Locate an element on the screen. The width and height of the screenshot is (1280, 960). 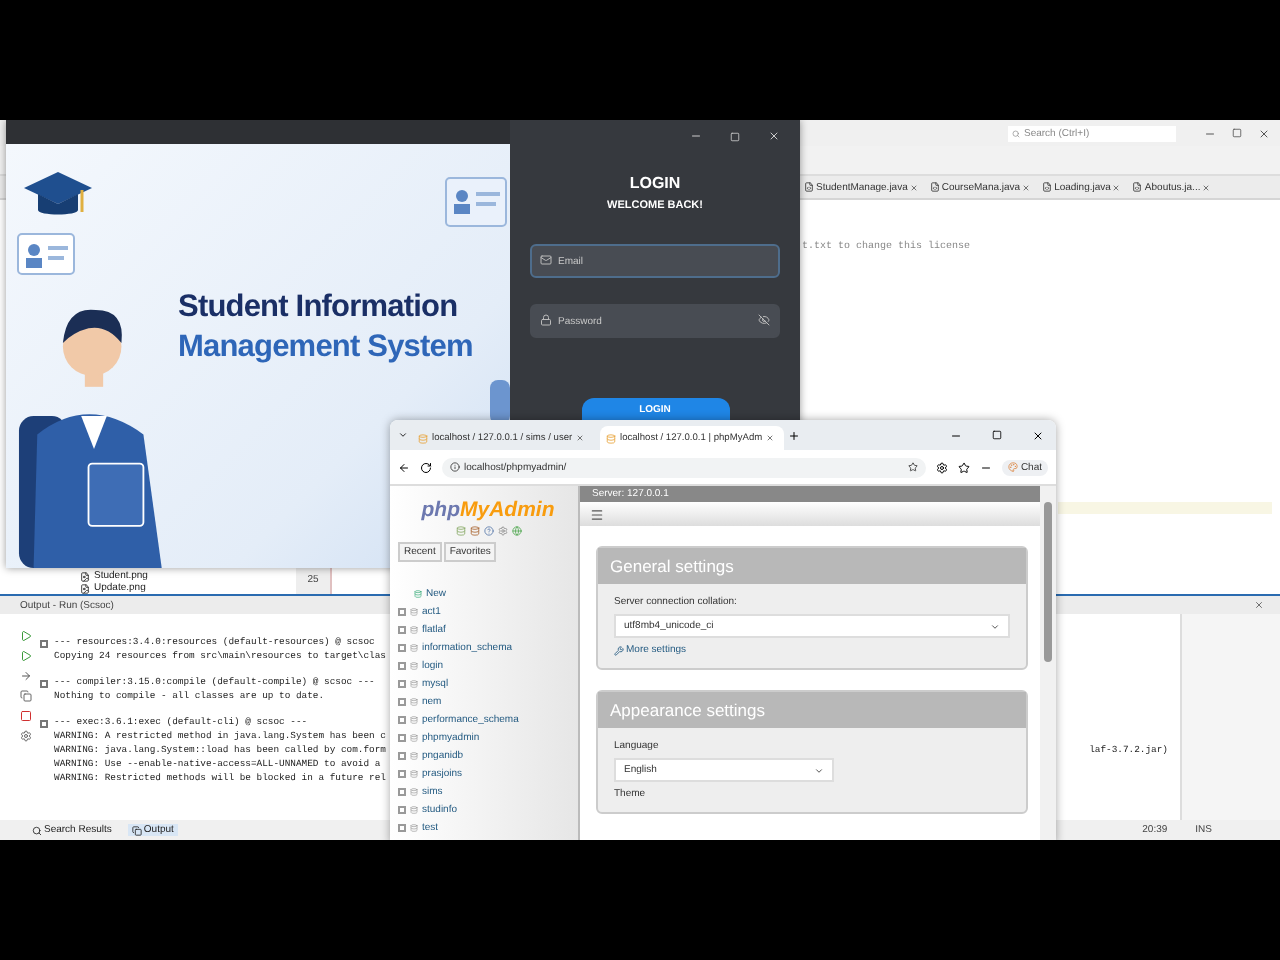
mail-icon is located at coordinates (546, 260).